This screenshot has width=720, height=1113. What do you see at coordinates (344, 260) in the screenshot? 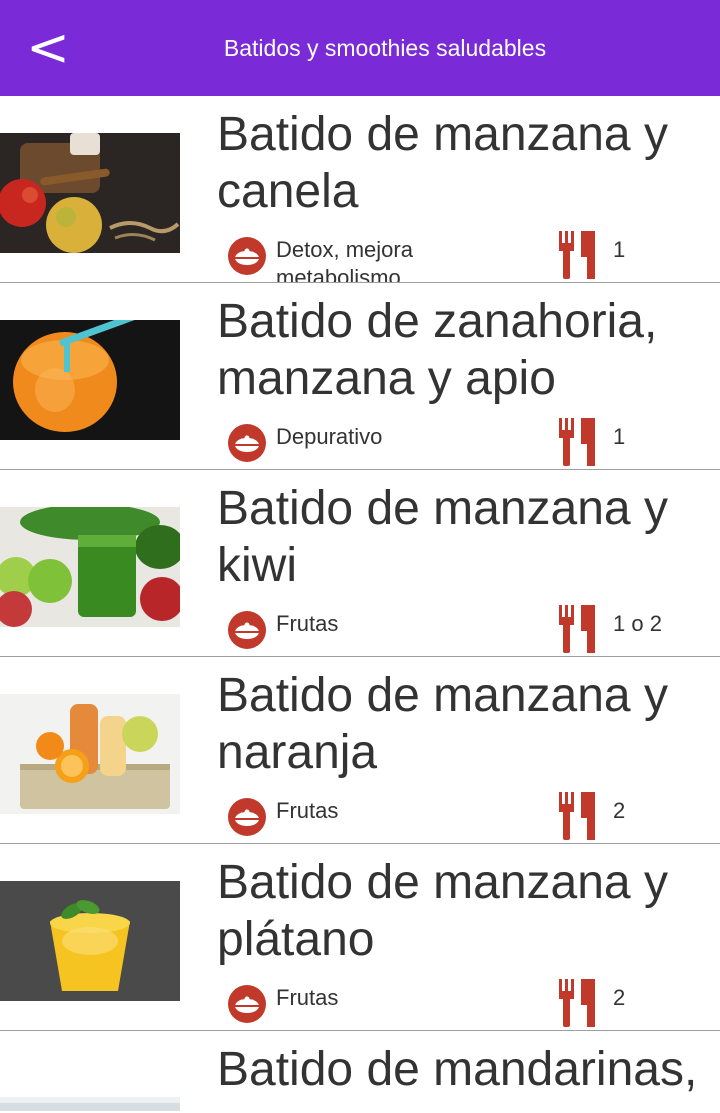
I see `recipe-category: Detox, mejora metabolismo` at bounding box center [344, 260].